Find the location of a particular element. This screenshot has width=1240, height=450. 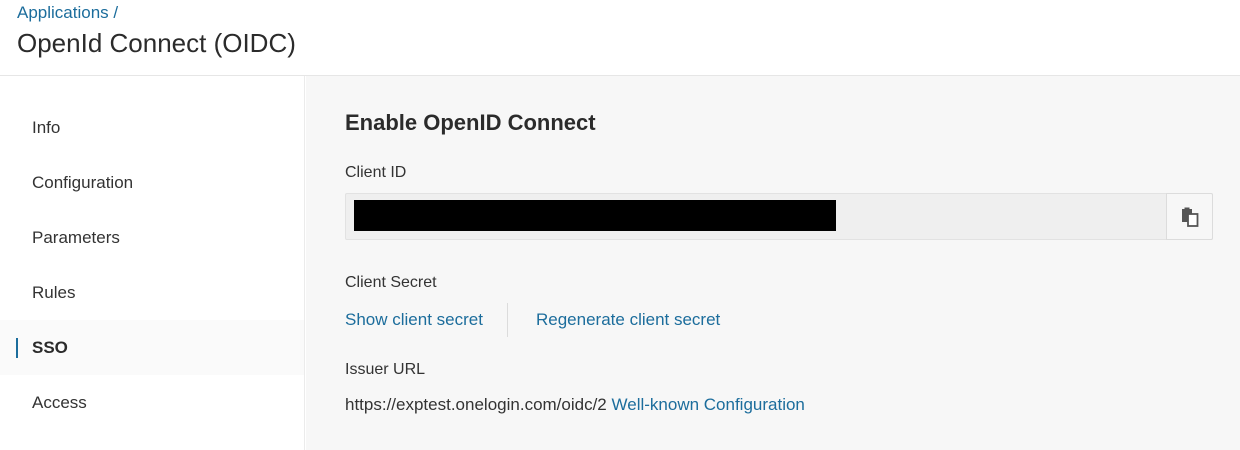

section-title: Enable OpenID Connect is located at coordinates (470, 122).